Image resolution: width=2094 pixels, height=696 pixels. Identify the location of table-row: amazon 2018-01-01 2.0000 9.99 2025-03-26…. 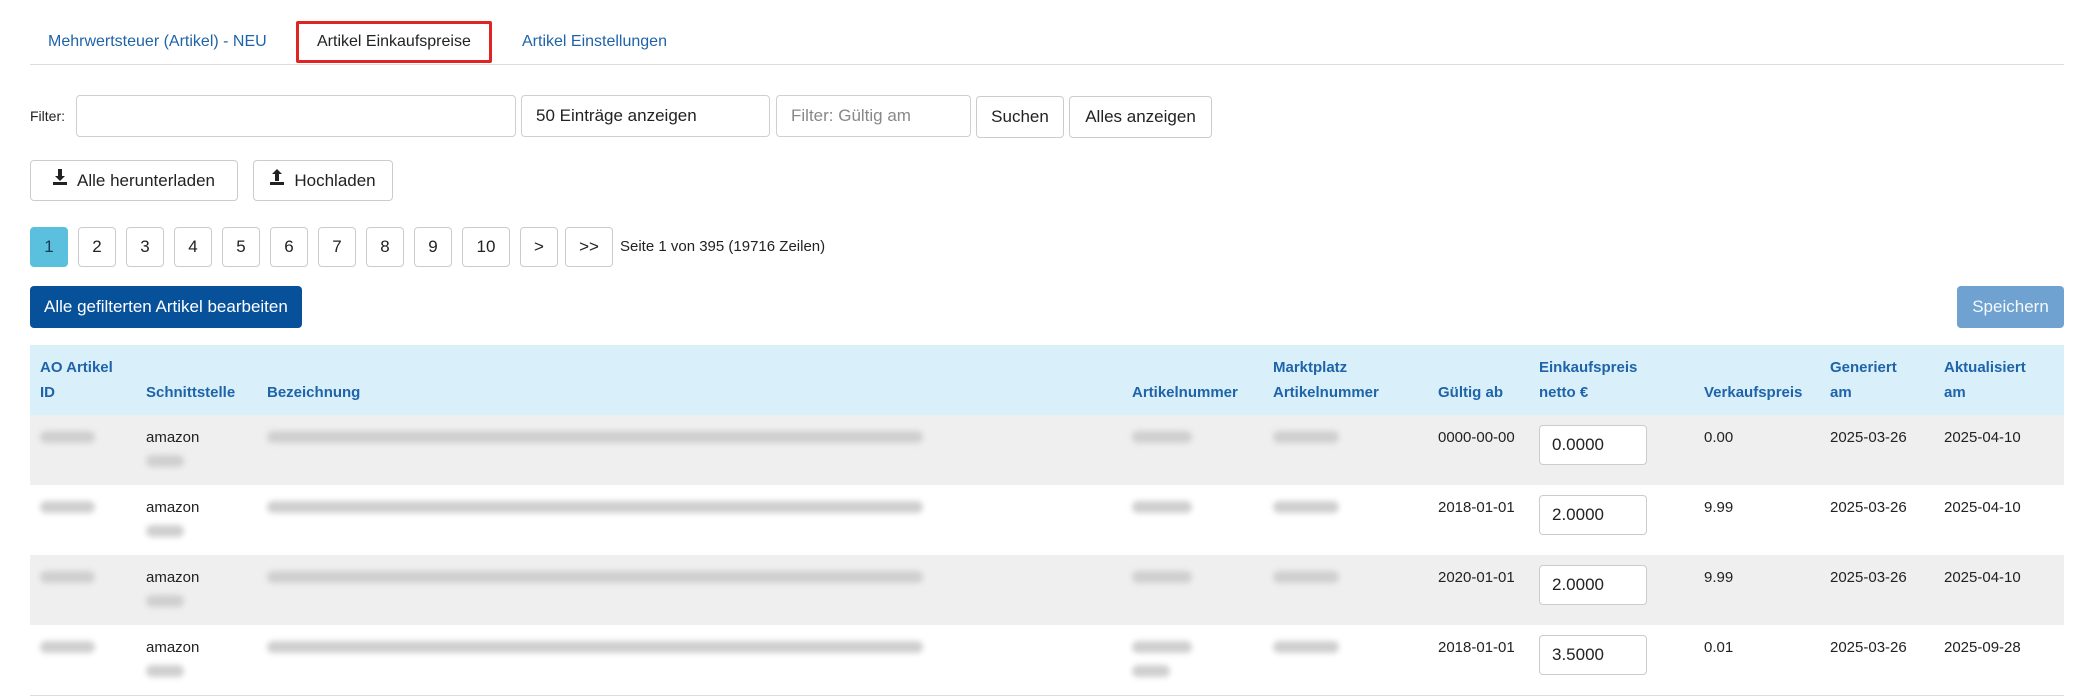
(1047, 520).